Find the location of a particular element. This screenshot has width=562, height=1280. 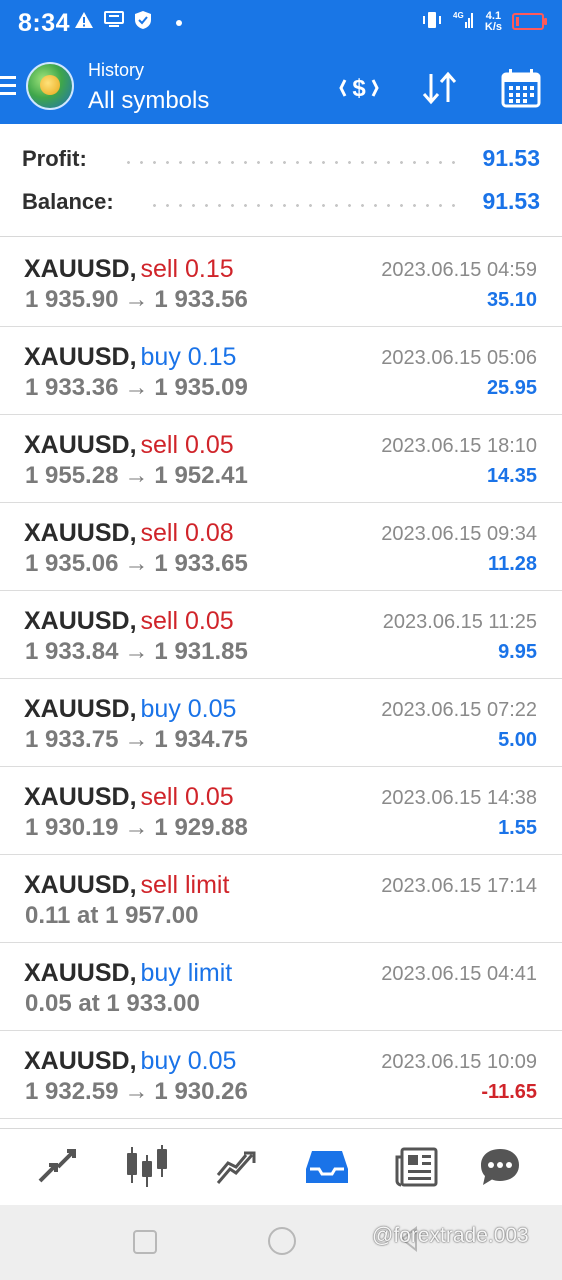

deal-prices: 1 933.75 → 1 934.75 is located at coordinates (136, 740).